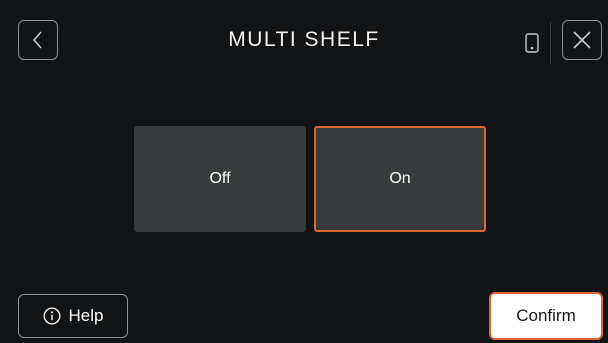 The width and height of the screenshot is (608, 343). Describe the element at coordinates (532, 43) in the screenshot. I see `phone-icon` at that location.